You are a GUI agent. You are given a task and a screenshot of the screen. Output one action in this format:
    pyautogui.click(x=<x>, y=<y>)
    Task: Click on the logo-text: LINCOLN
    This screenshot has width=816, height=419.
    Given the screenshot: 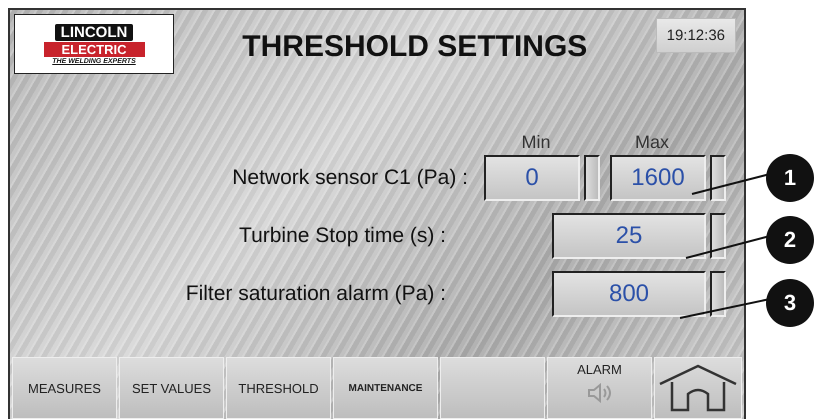 What is the action you would take?
    pyautogui.click(x=94, y=32)
    